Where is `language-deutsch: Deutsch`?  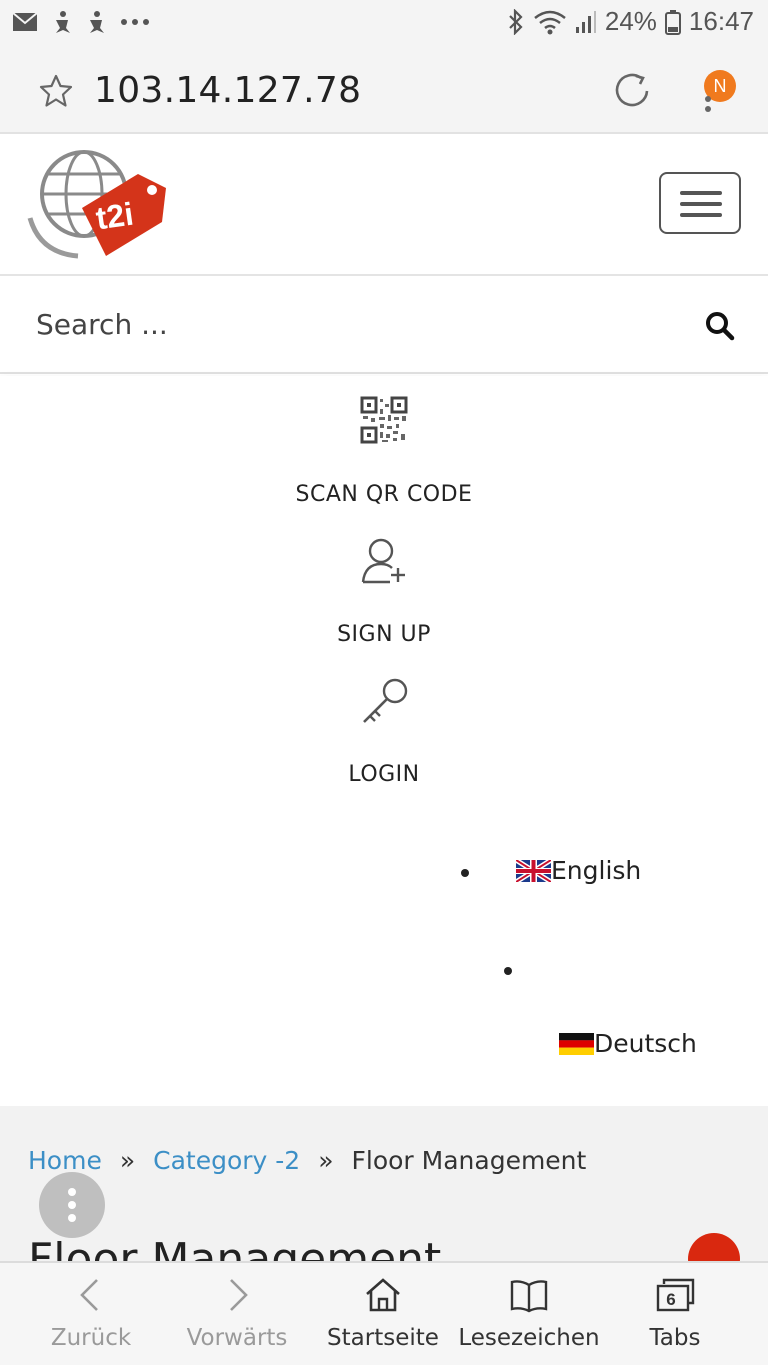 language-deutsch: Deutsch is located at coordinates (628, 1043).